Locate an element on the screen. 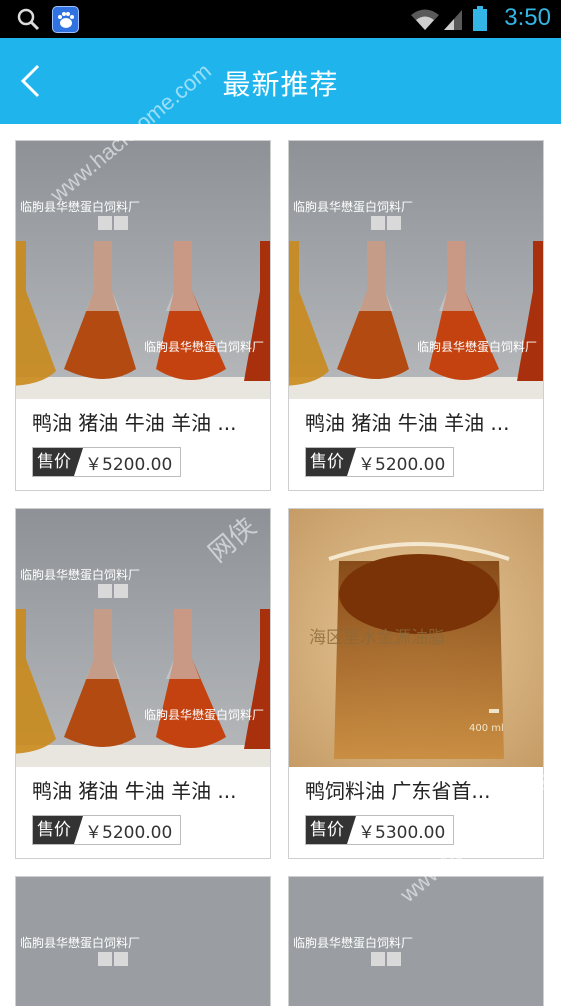 The width and height of the screenshot is (561, 1006). clock: 3:50 is located at coordinates (527, 17).